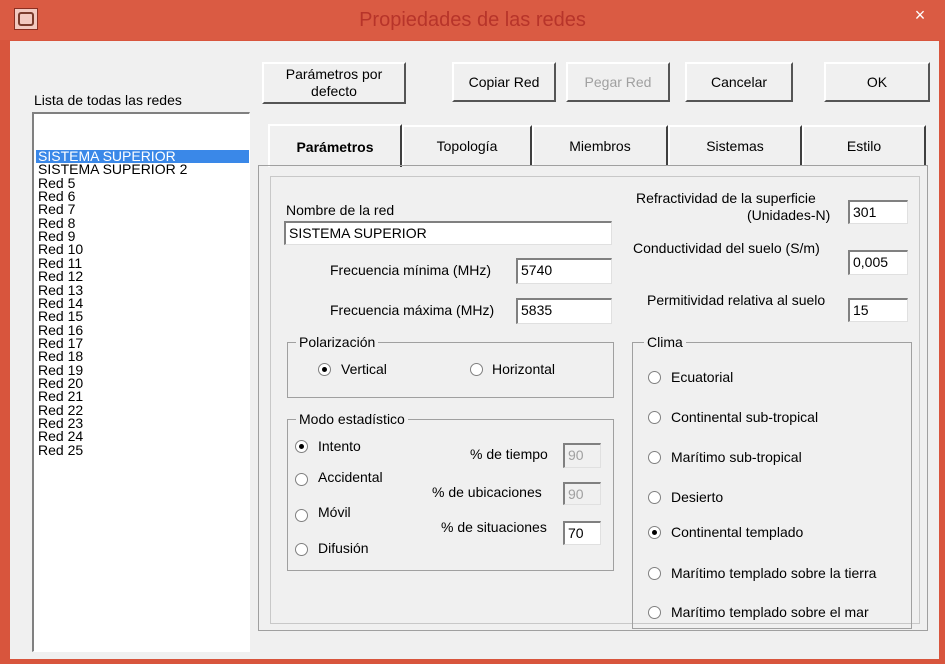 Image resolution: width=945 pixels, height=664 pixels. I want to click on network-name-label: Nombre de la red, so click(340, 210).